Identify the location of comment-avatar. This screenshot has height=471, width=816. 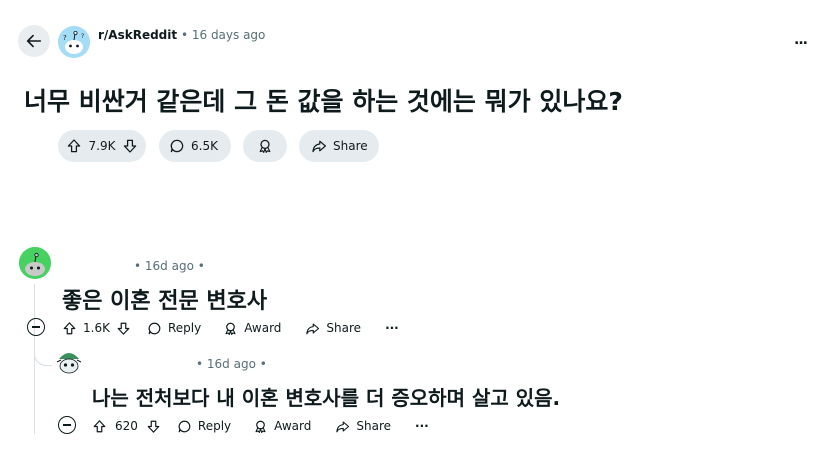
(35, 263).